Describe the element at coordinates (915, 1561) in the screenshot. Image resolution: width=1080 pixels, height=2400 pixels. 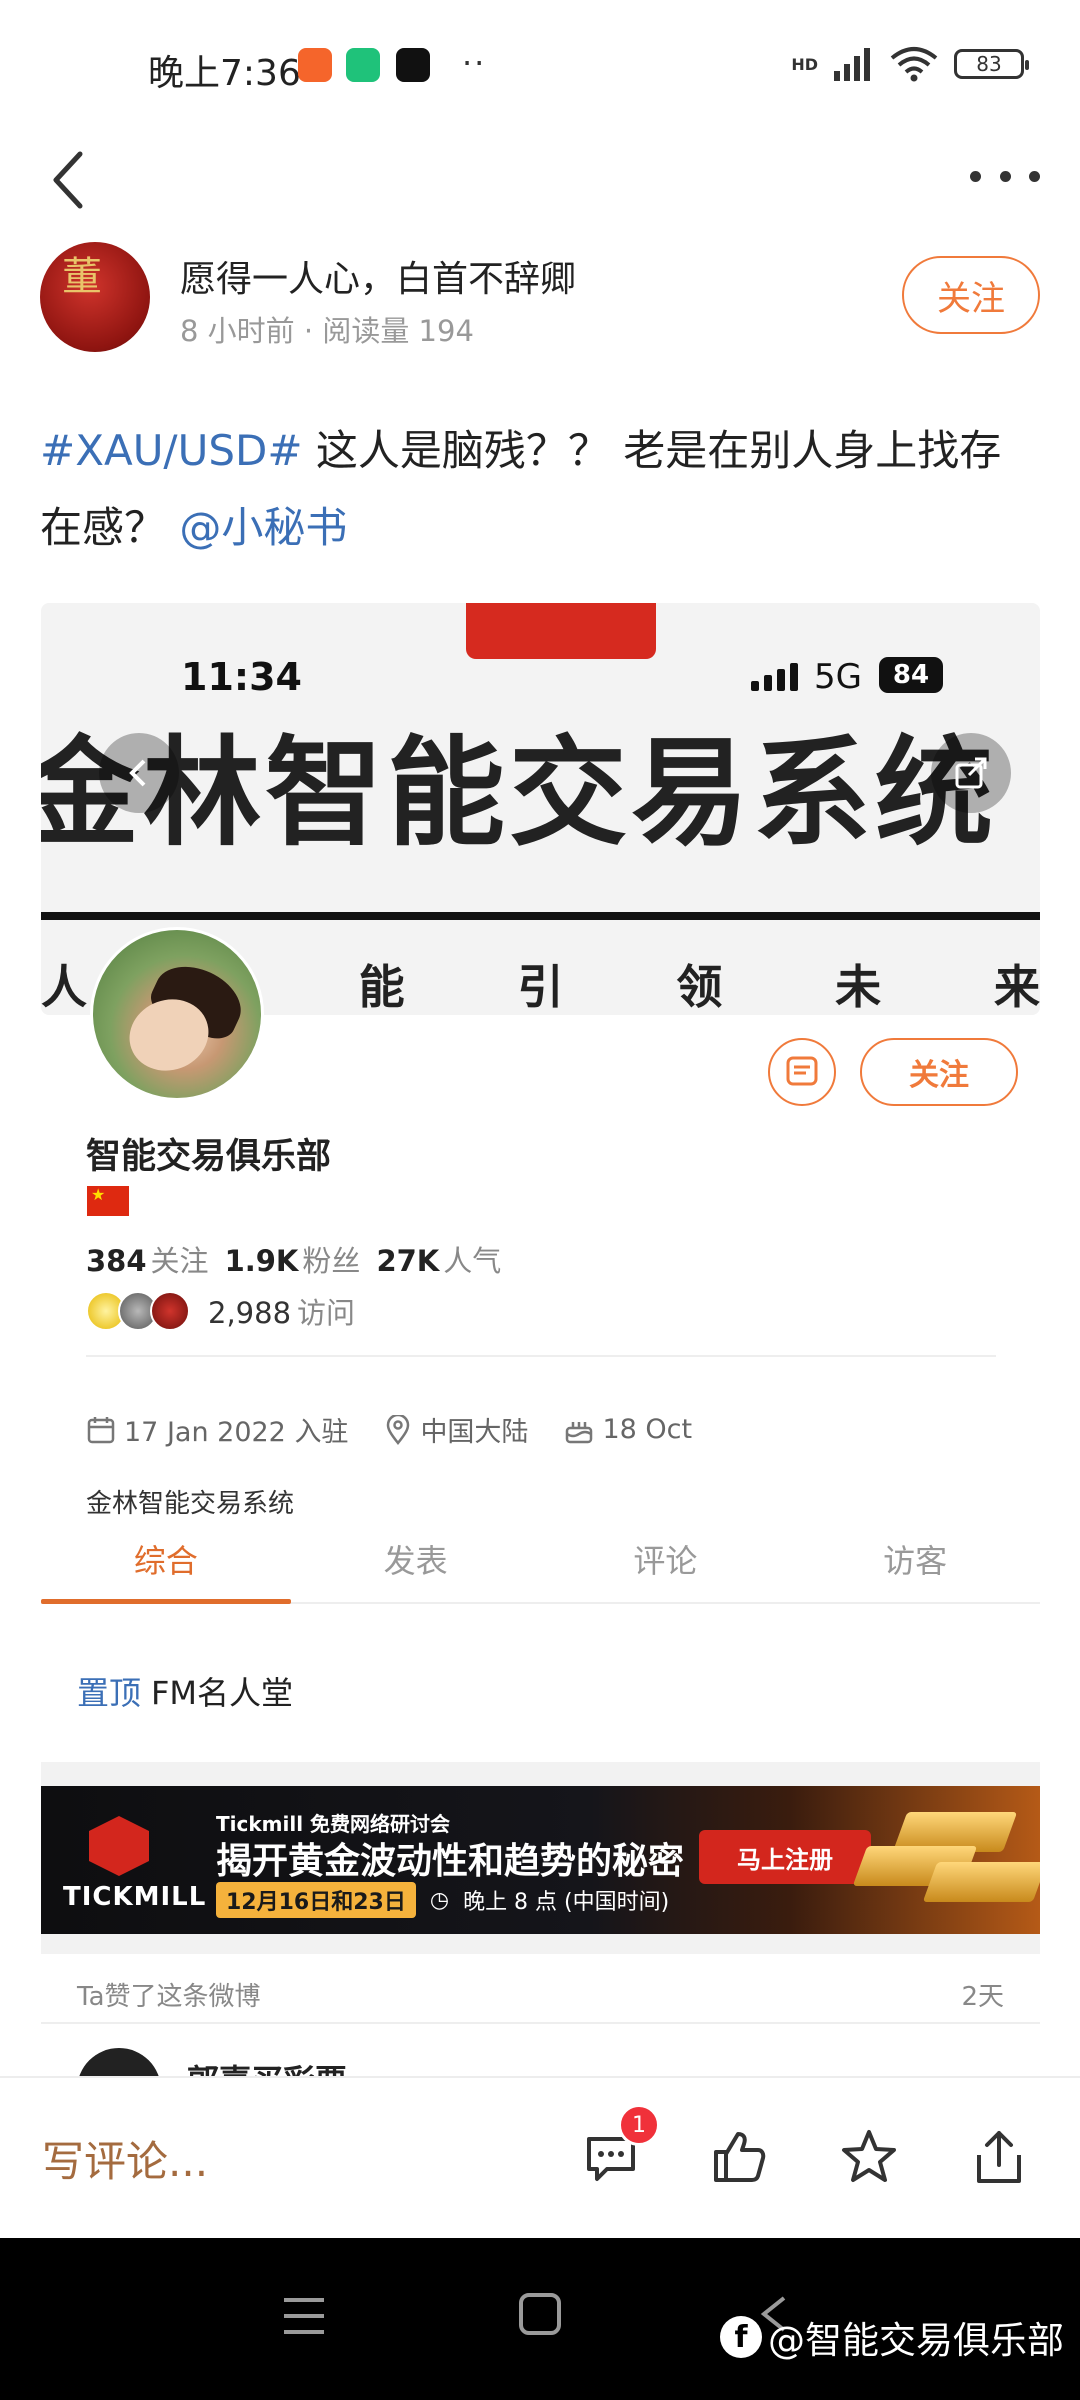
I see `tab-visitors: 访客` at that location.